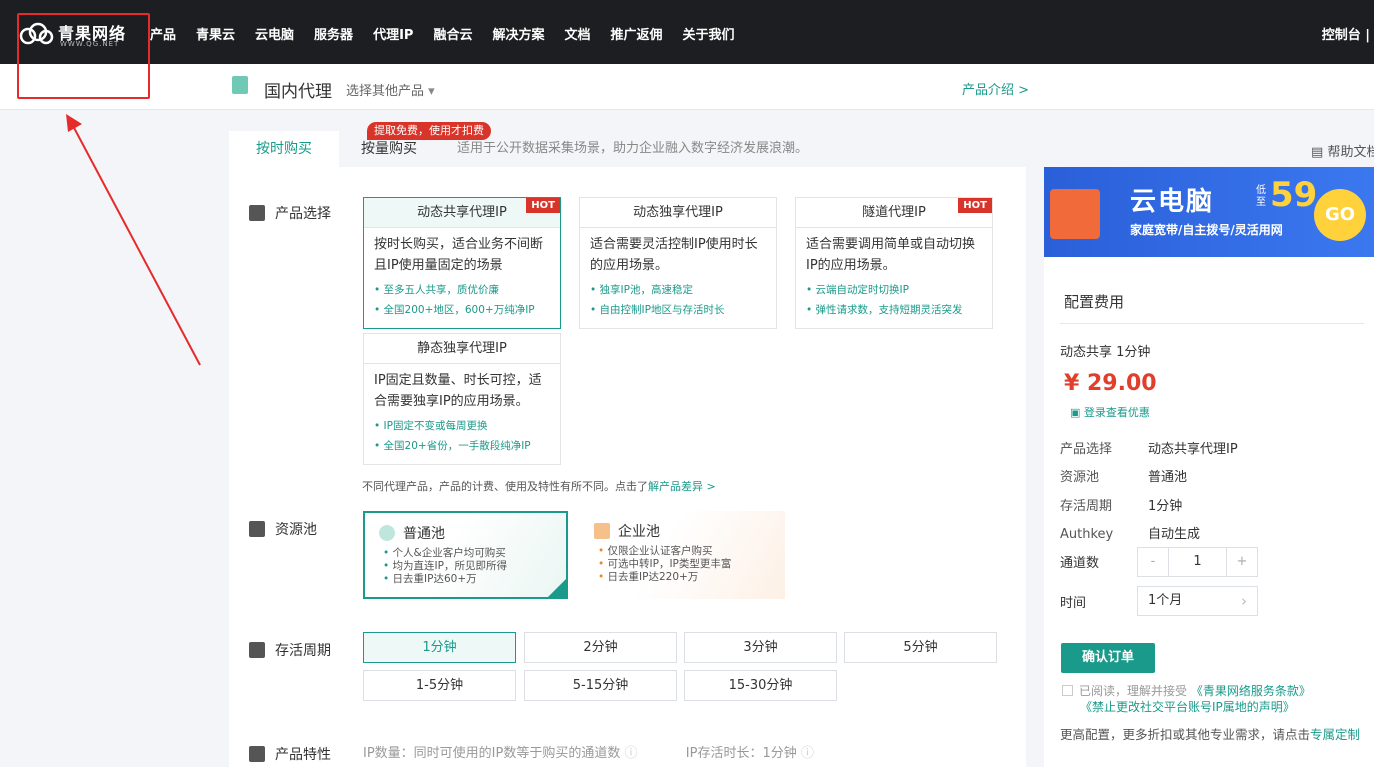  I want to click on product-subheader: 国内代理 选择其他产品 ▾ 产品介绍 >, so click(687, 87).